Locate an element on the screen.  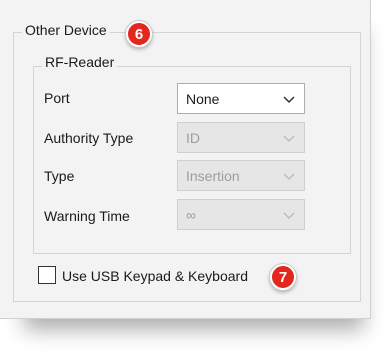
usb-keypad-label: Use USB Keypad & Keyboard is located at coordinates (155, 276).